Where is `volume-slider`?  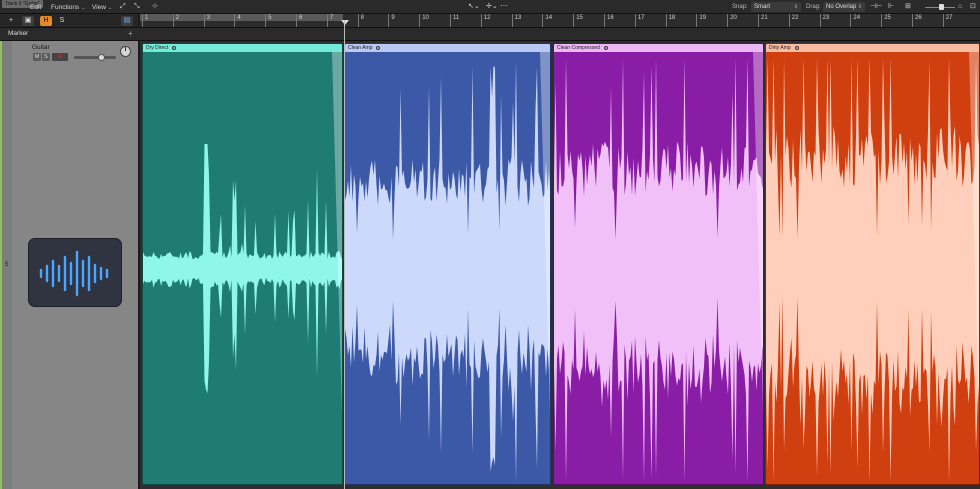
volume-slider is located at coordinates (95, 57).